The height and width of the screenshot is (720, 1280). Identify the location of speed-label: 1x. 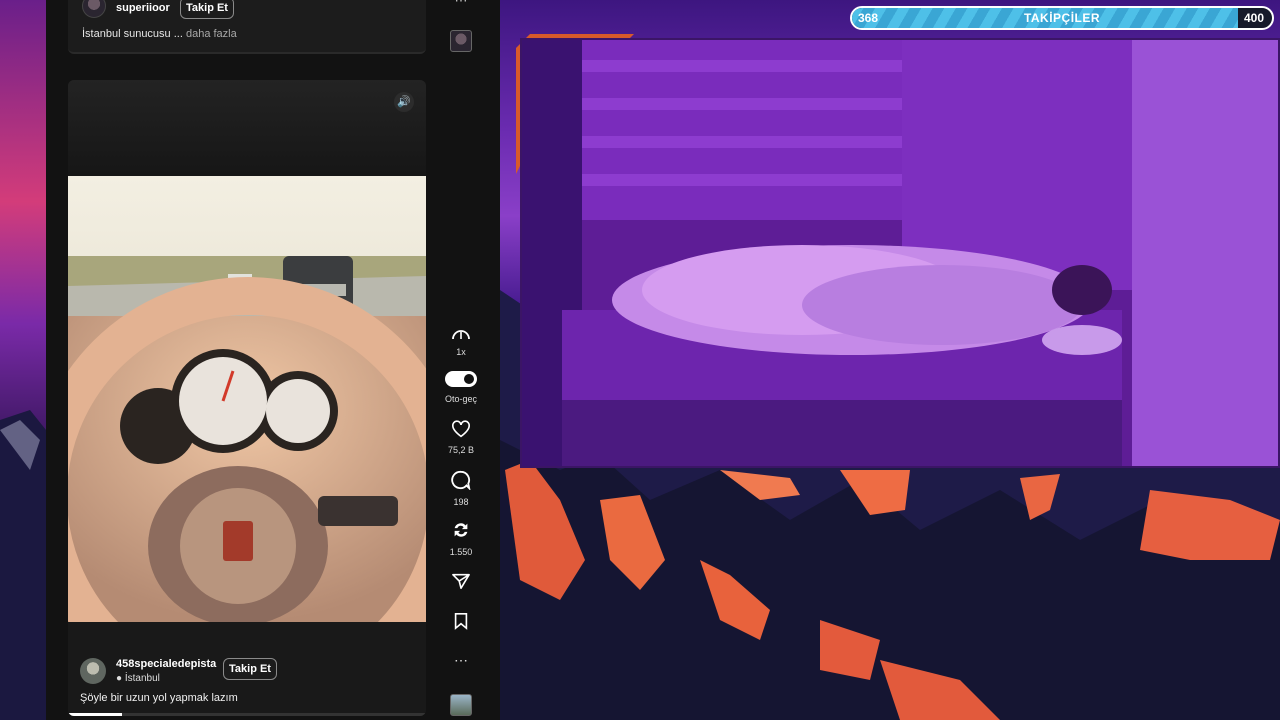
(461, 352).